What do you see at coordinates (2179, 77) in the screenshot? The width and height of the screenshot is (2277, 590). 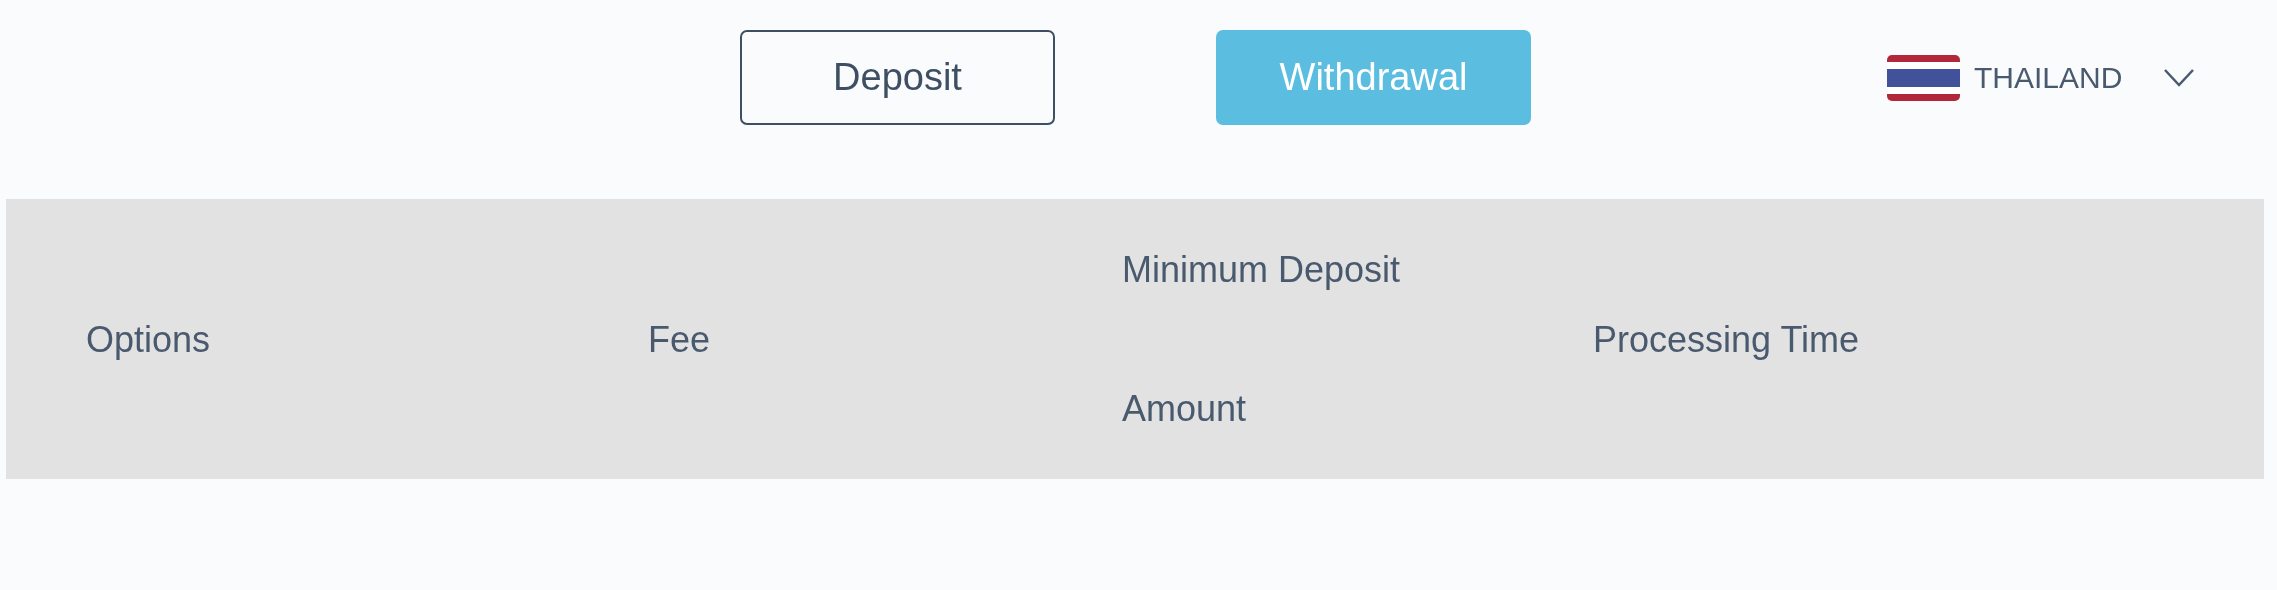 I see `chevron-down-icon` at bounding box center [2179, 77].